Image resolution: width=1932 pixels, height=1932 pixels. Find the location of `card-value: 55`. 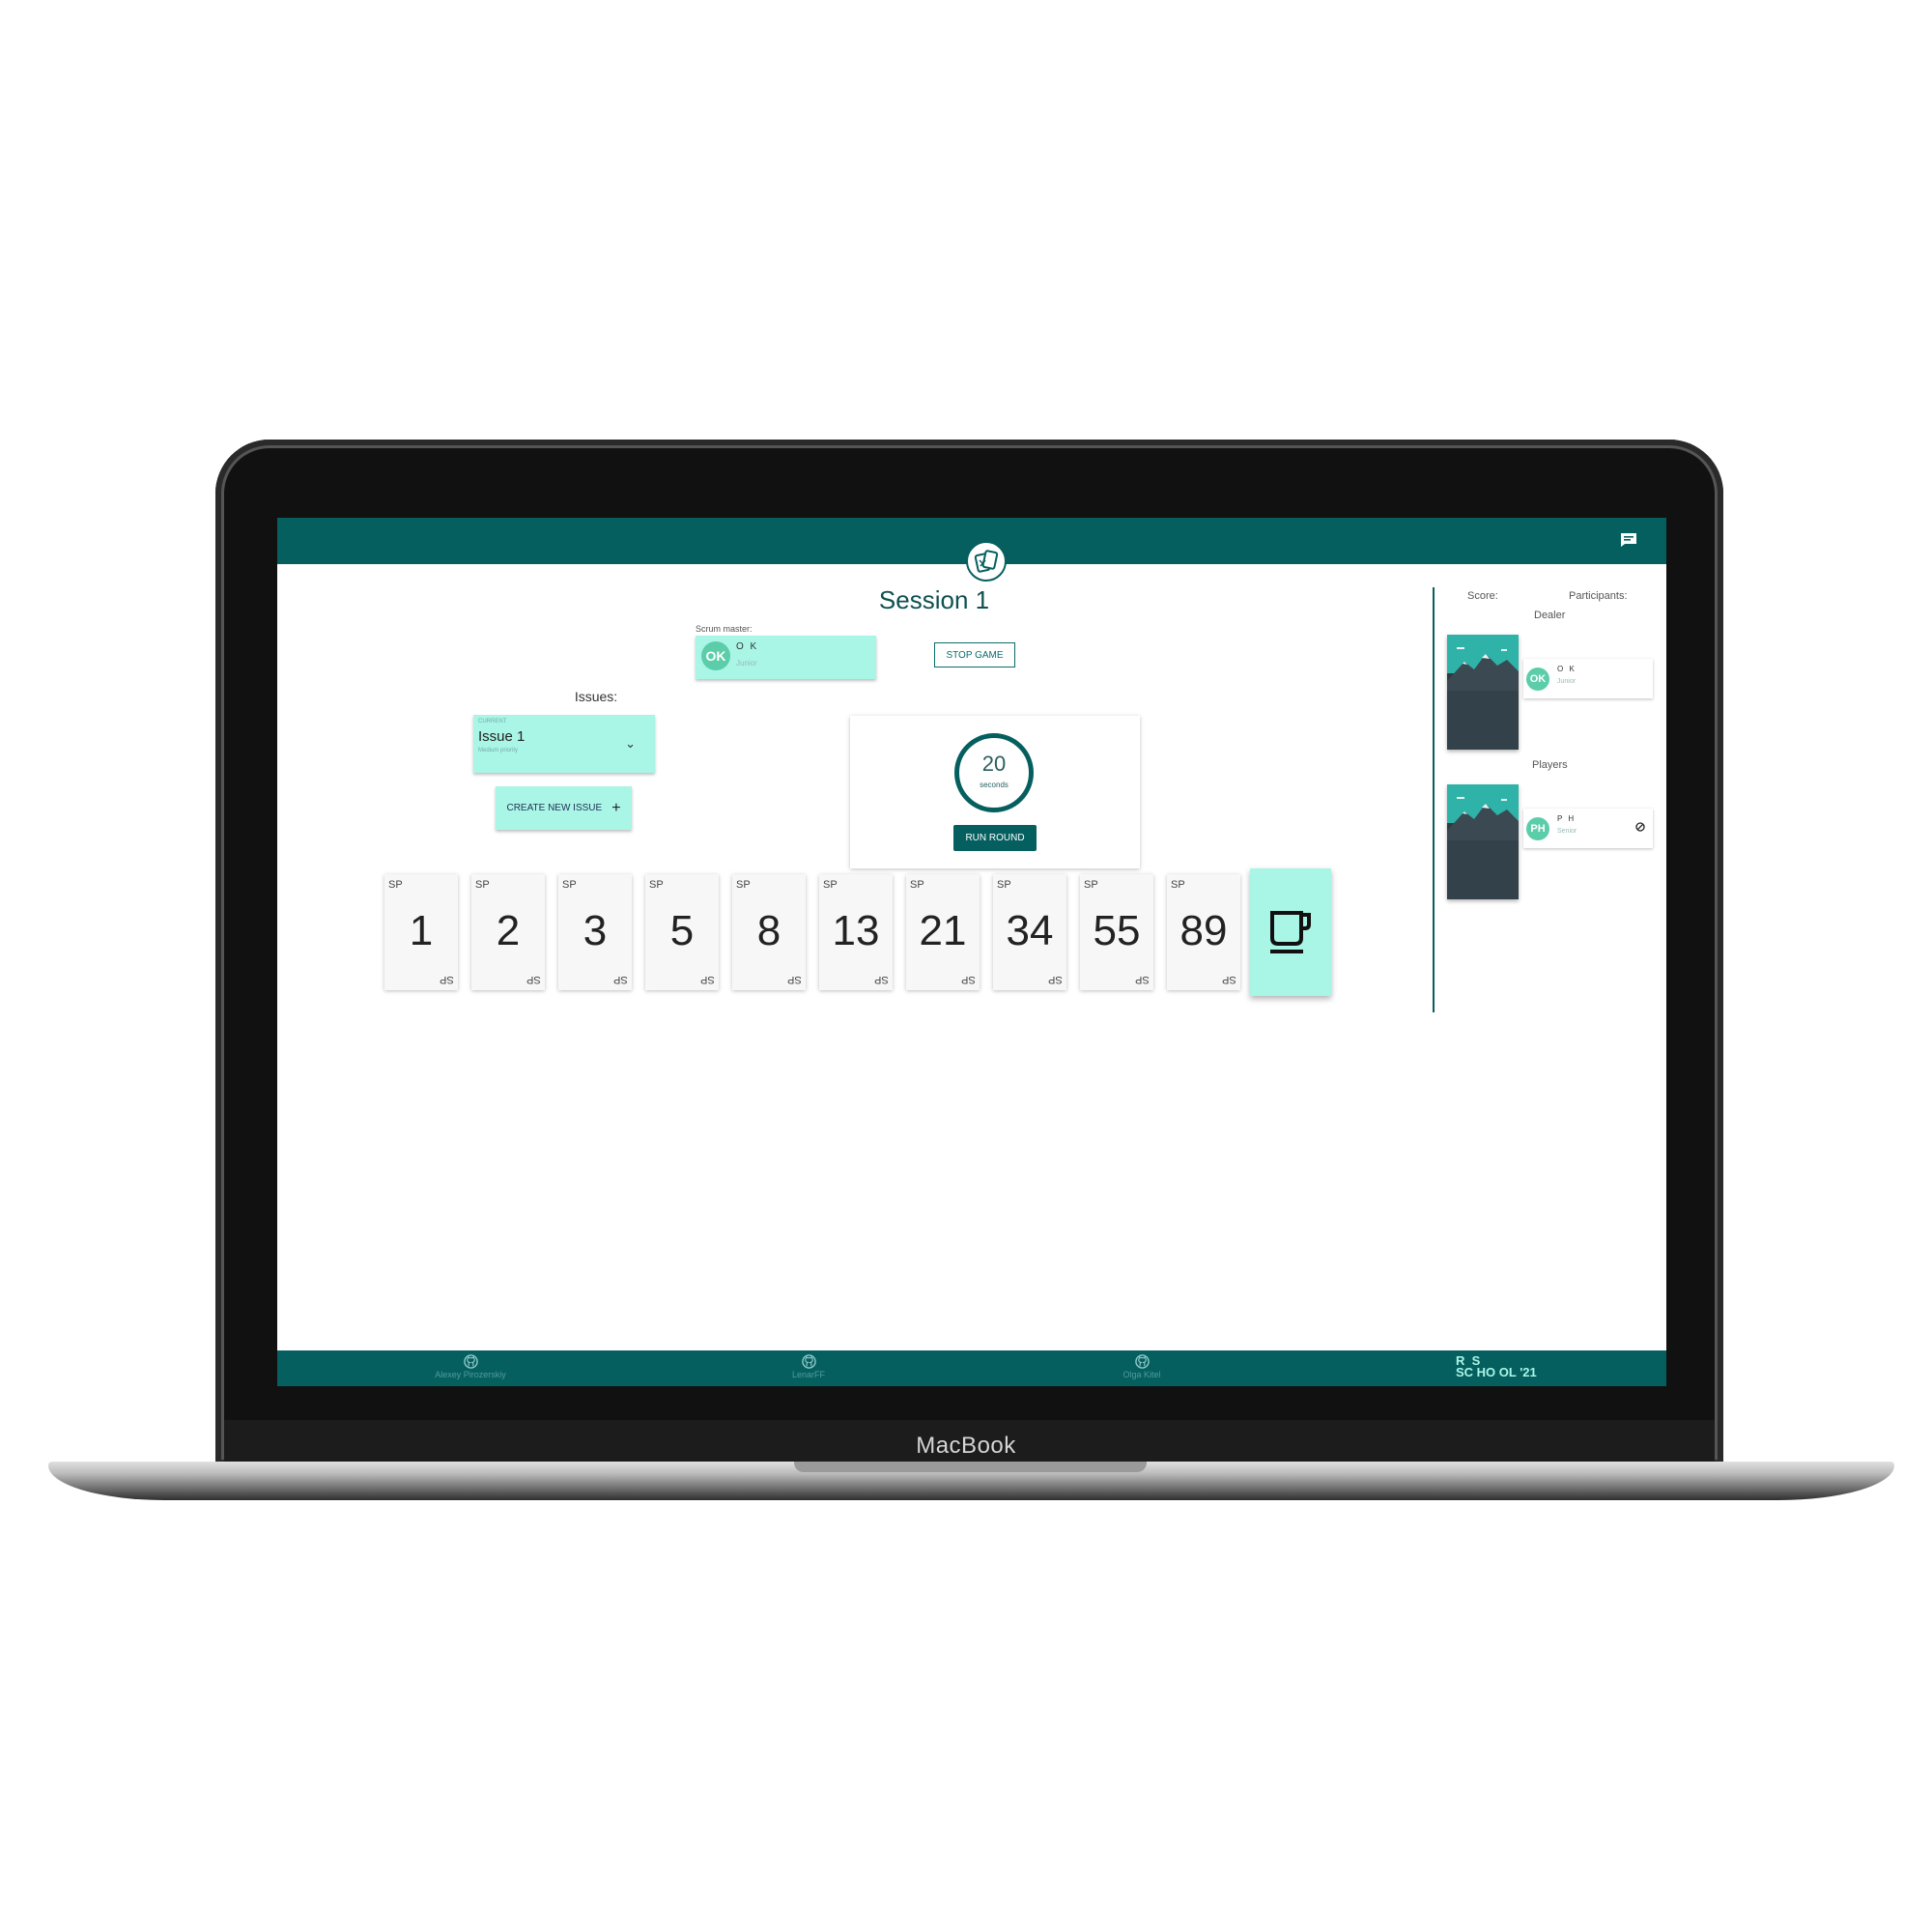

card-value: 55 is located at coordinates (1117, 930).